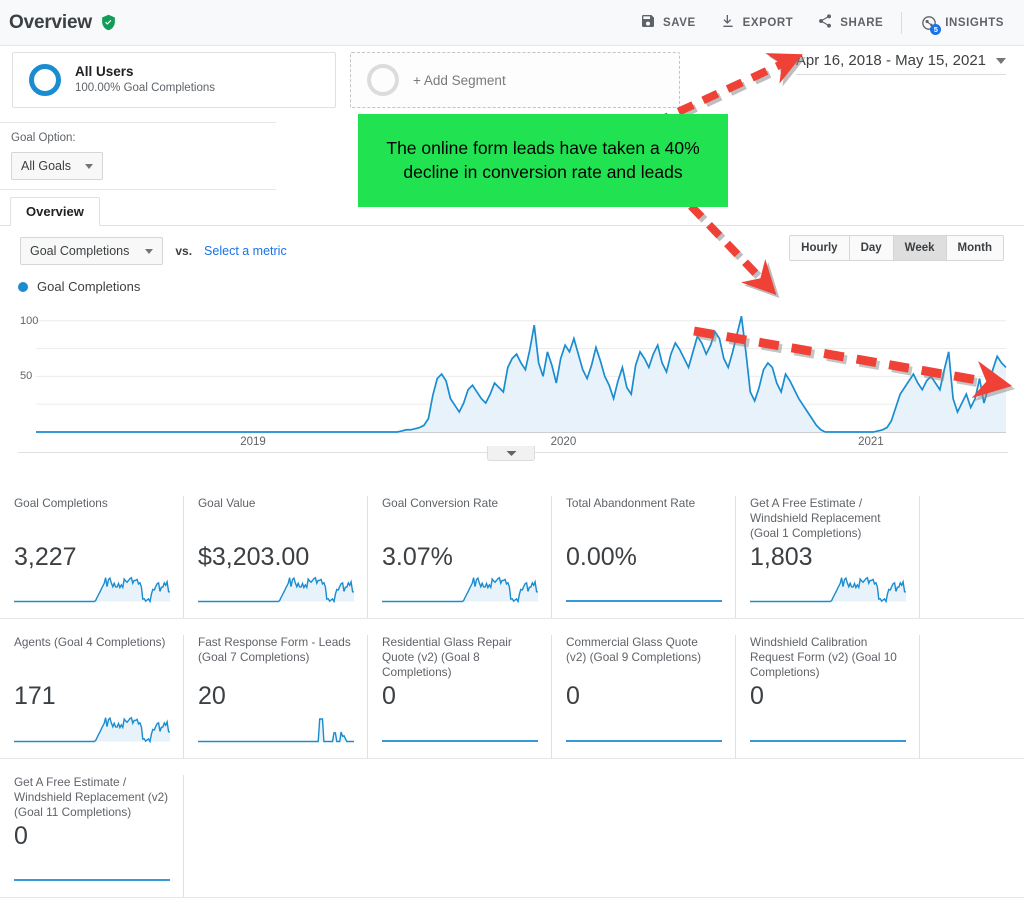 The image size is (1024, 898). Describe the element at coordinates (890, 60) in the screenshot. I see `date-range-value: Apr 16, 2018 - May 15, 2021` at that location.